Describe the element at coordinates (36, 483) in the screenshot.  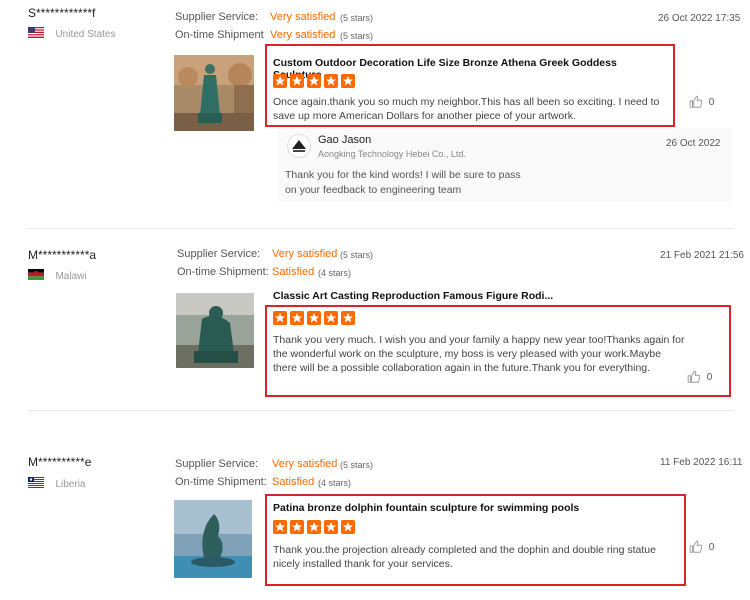
I see `liberia-flag-icon` at that location.